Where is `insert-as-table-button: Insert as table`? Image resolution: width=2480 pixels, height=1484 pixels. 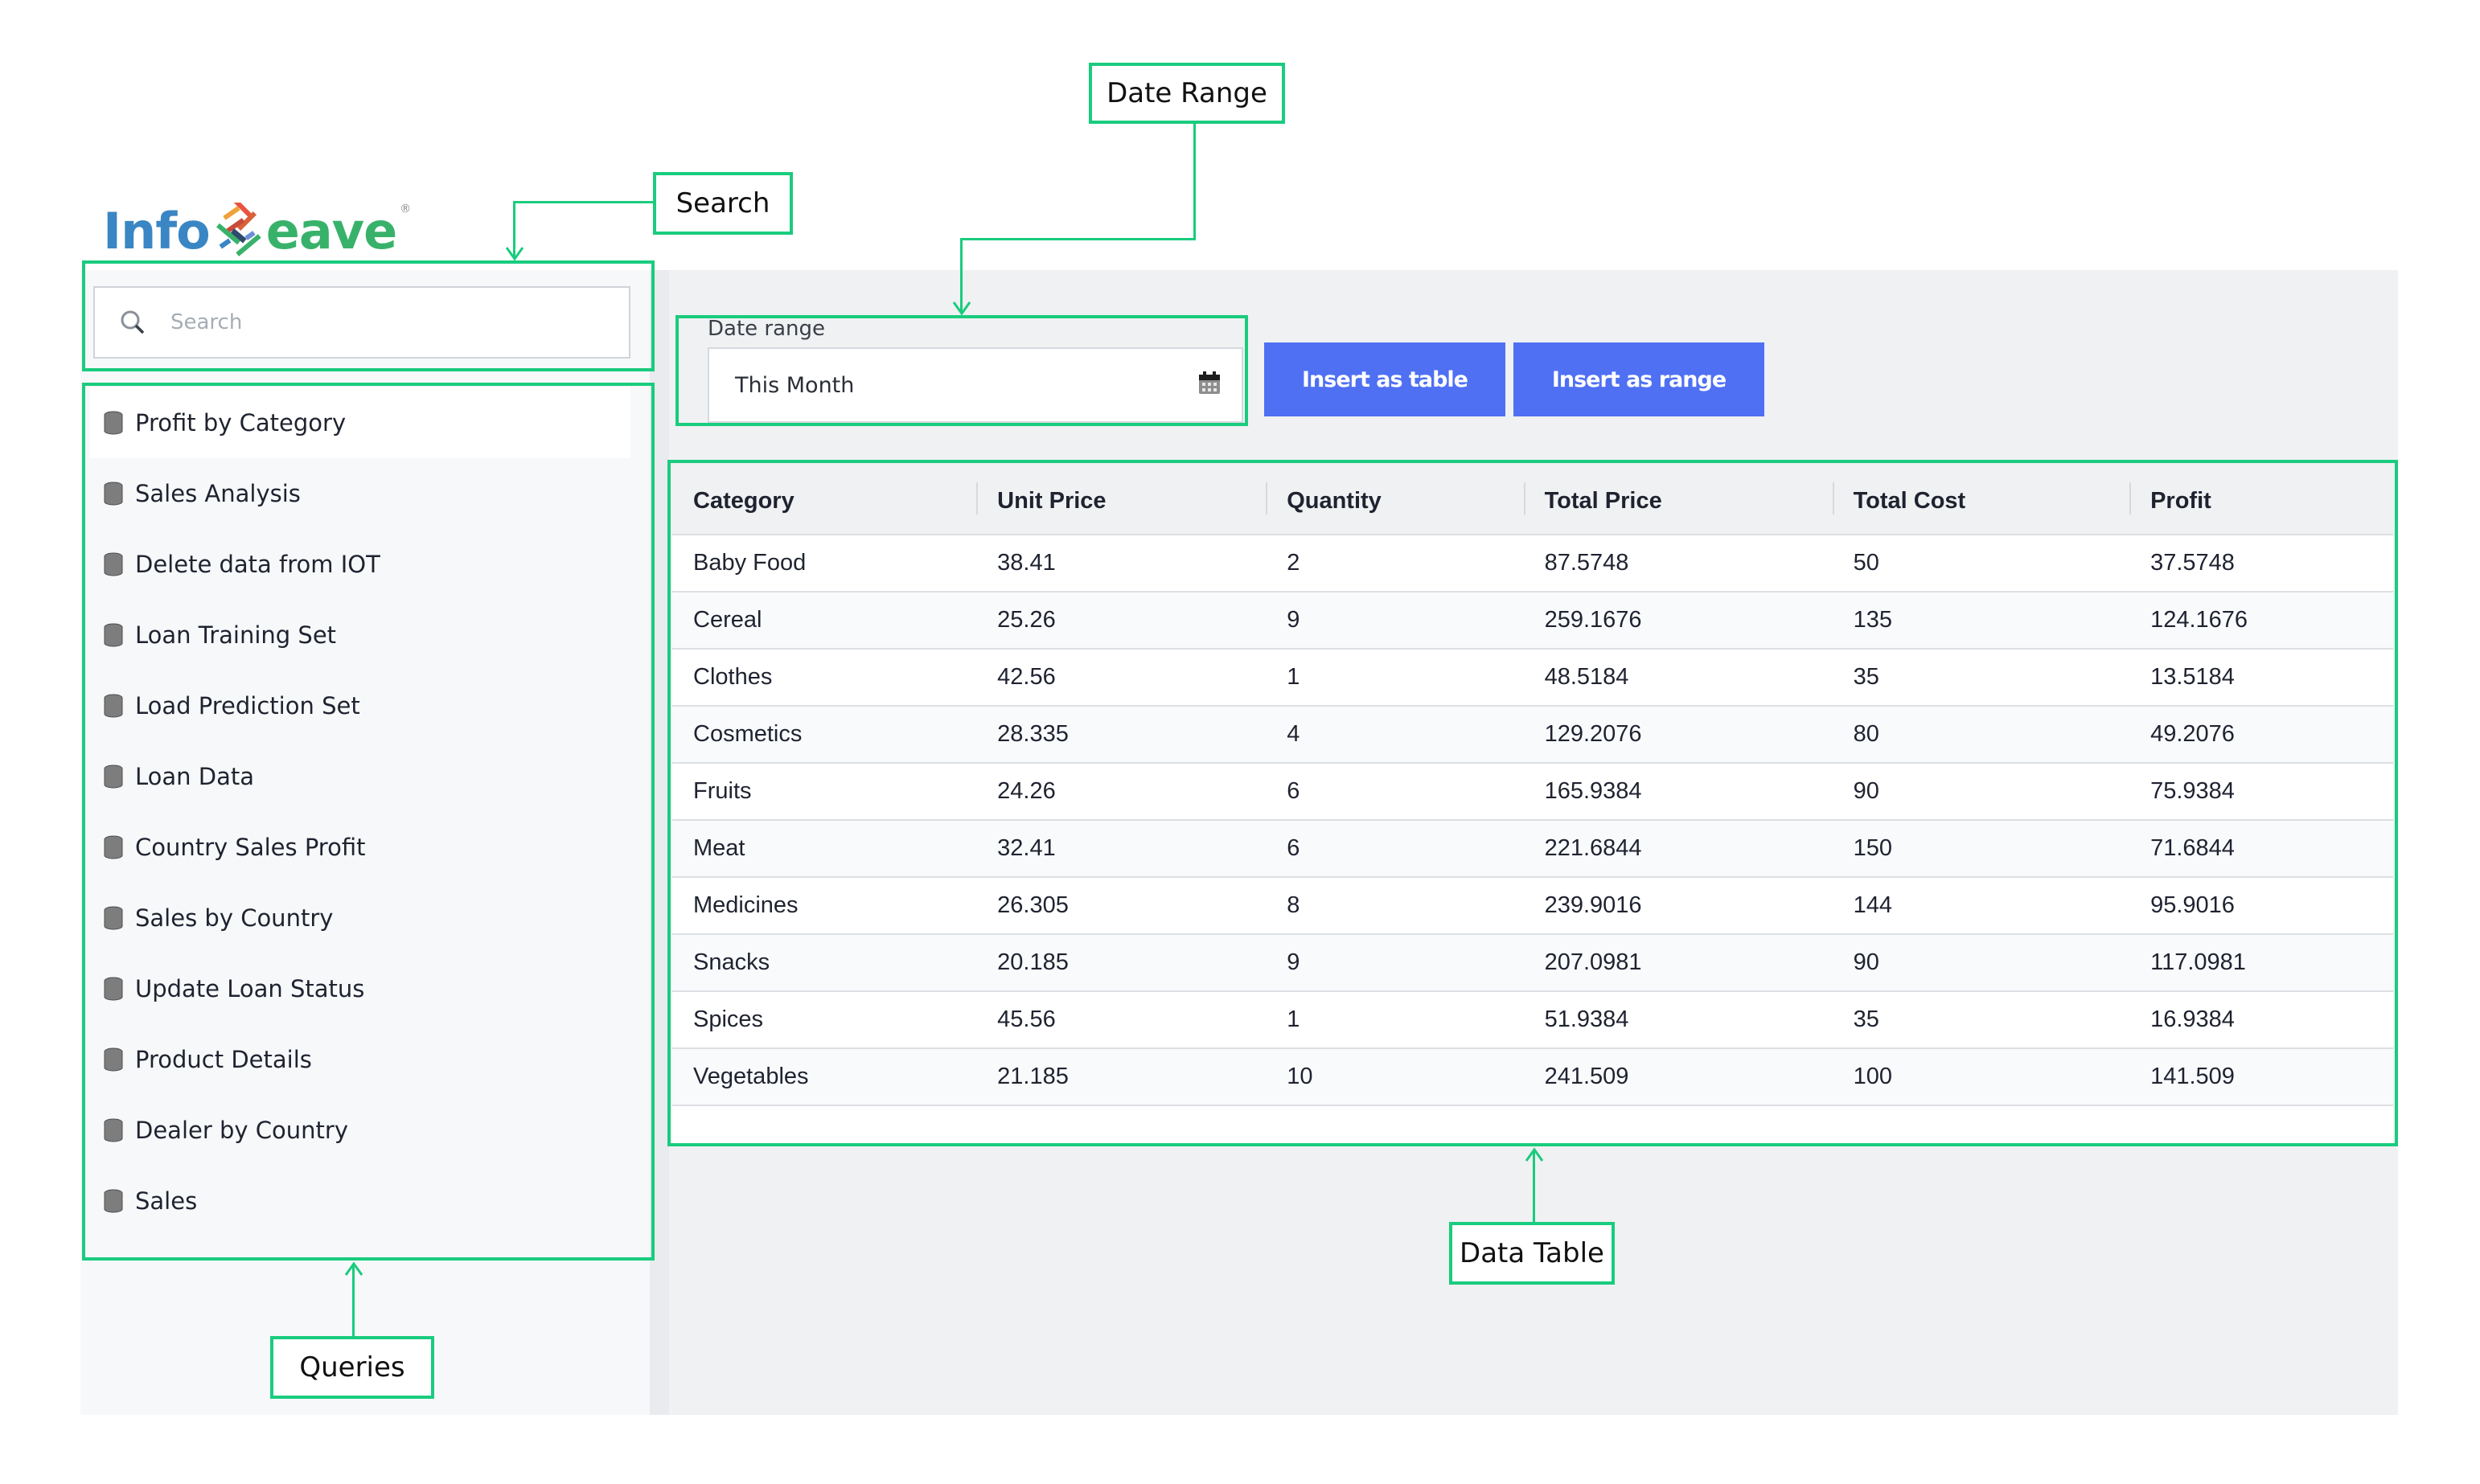
insert-as-table-button: Insert as table is located at coordinates (1385, 379).